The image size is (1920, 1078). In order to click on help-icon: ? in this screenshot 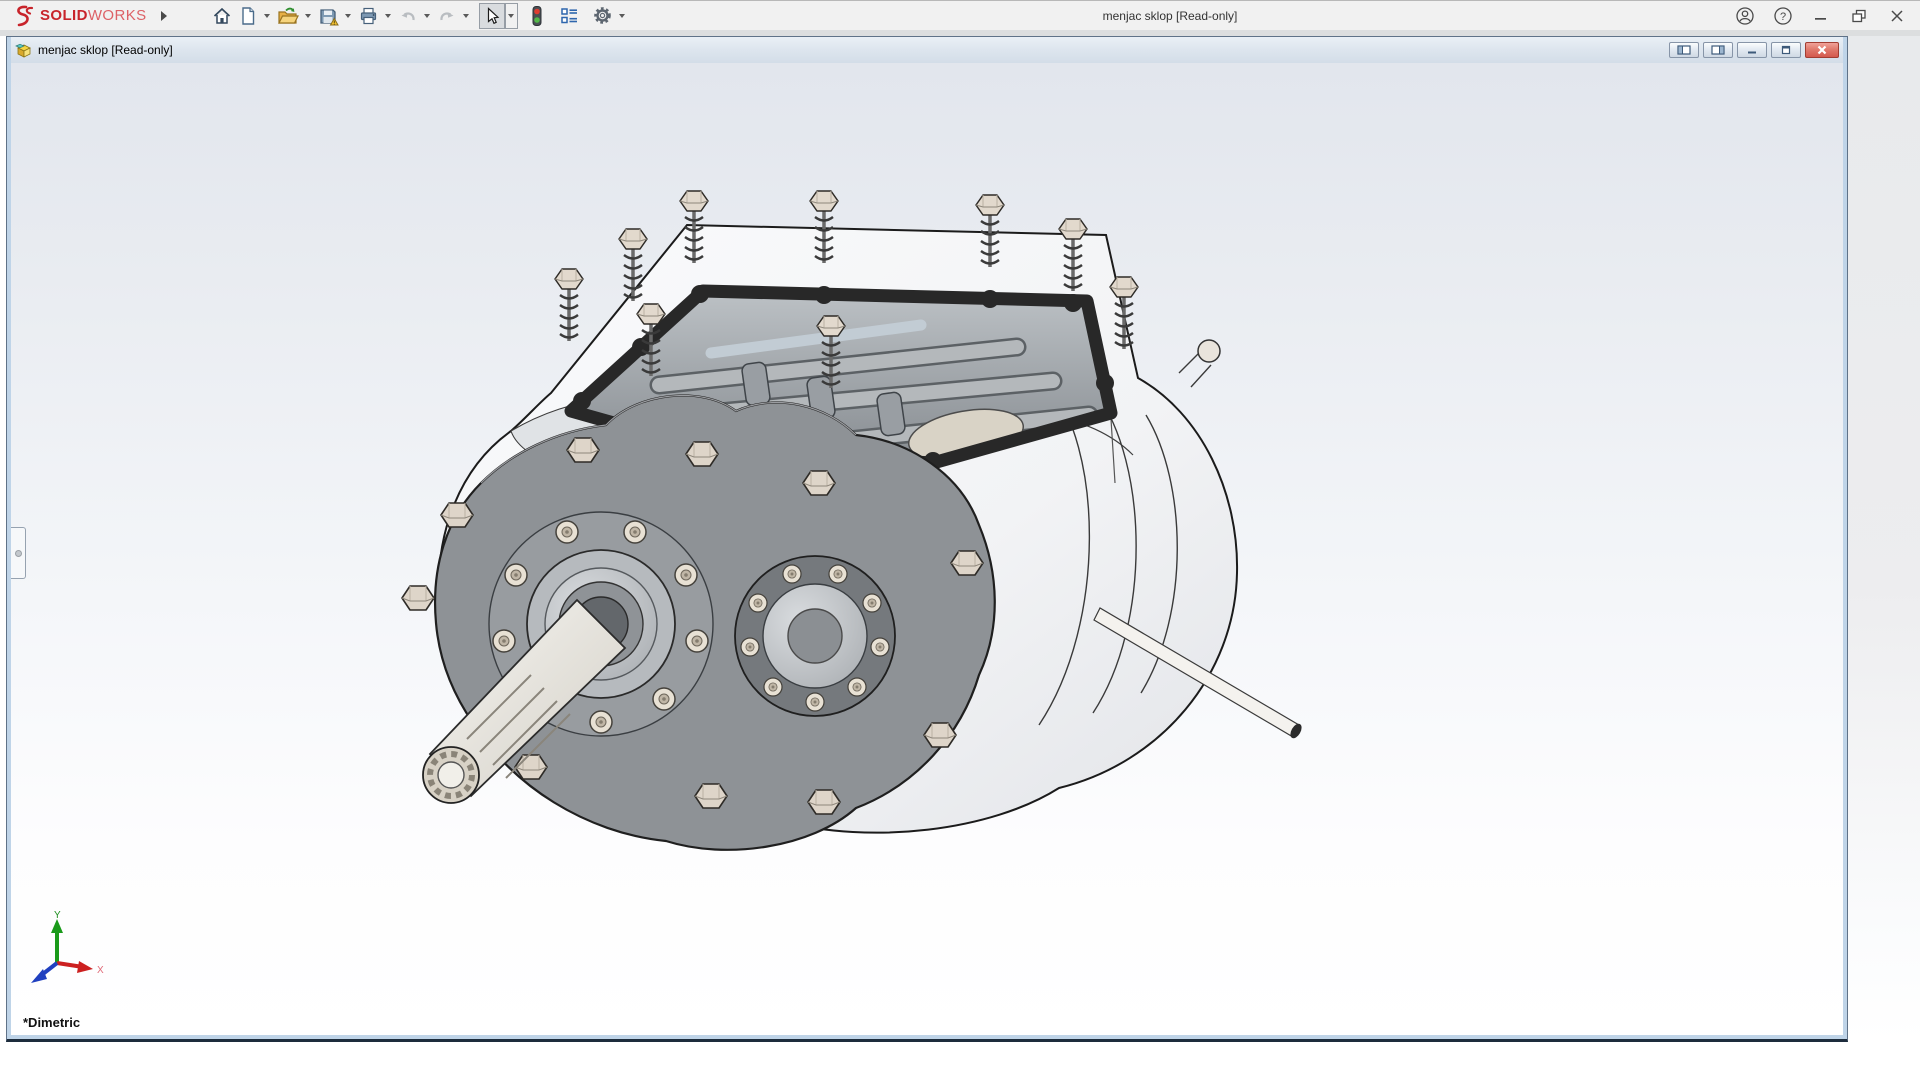, I will do `click(1783, 16)`.